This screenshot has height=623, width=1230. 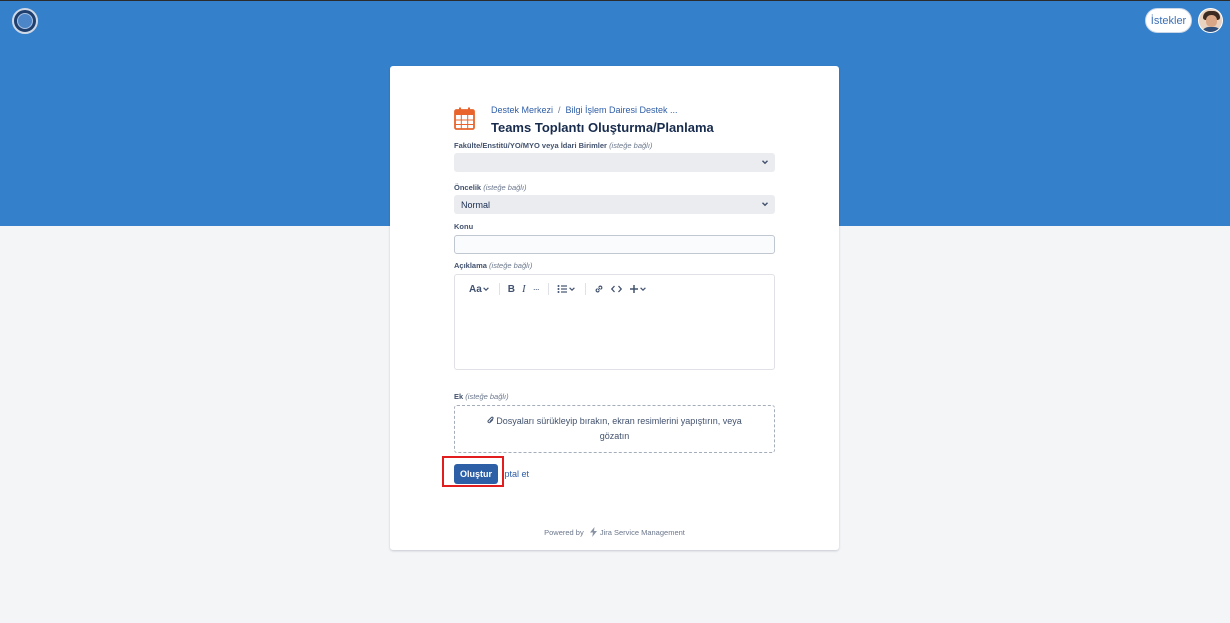 I want to click on priority-select-value: Normal, so click(x=476, y=204).